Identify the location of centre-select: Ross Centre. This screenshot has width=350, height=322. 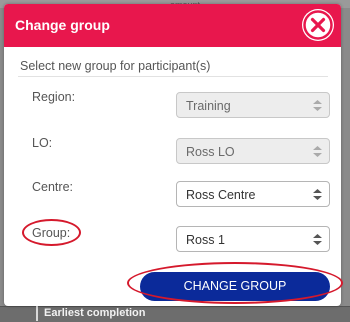
(253, 194).